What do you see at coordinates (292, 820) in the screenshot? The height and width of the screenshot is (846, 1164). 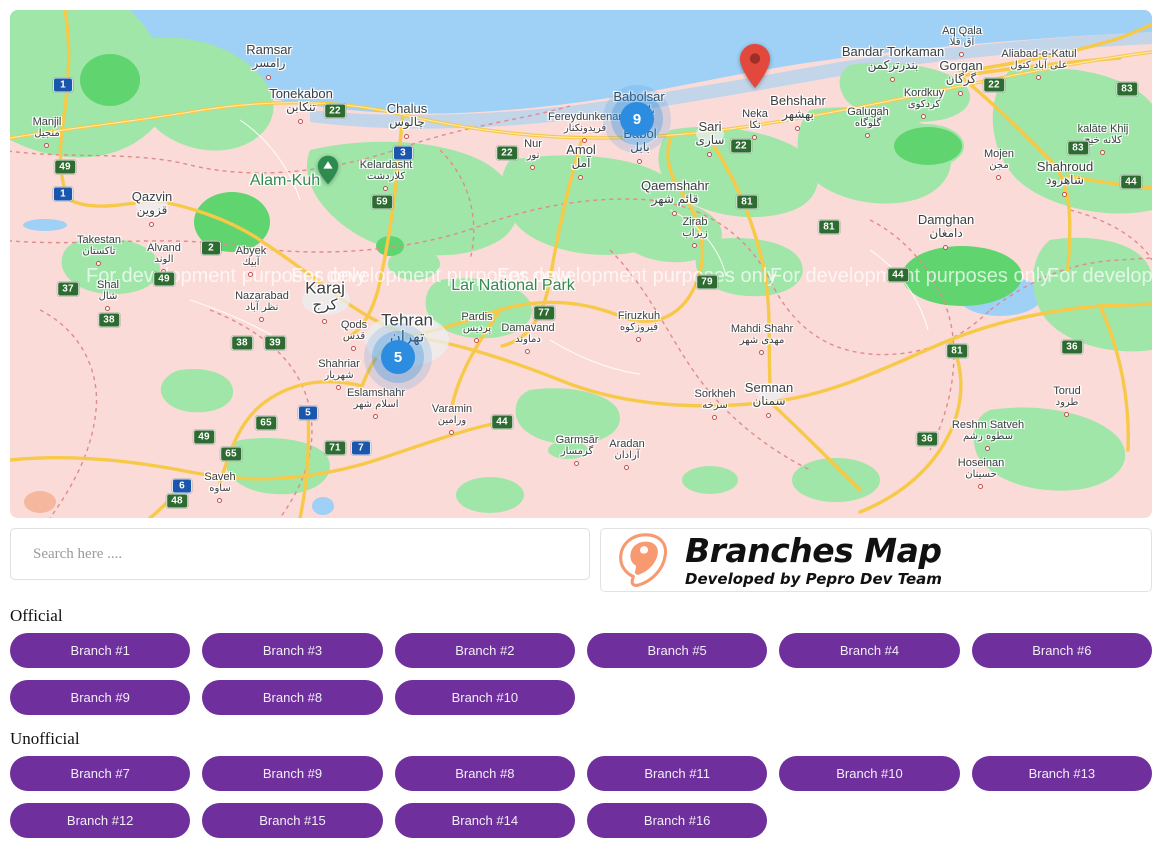 I see `branch-button: Branch #15` at bounding box center [292, 820].